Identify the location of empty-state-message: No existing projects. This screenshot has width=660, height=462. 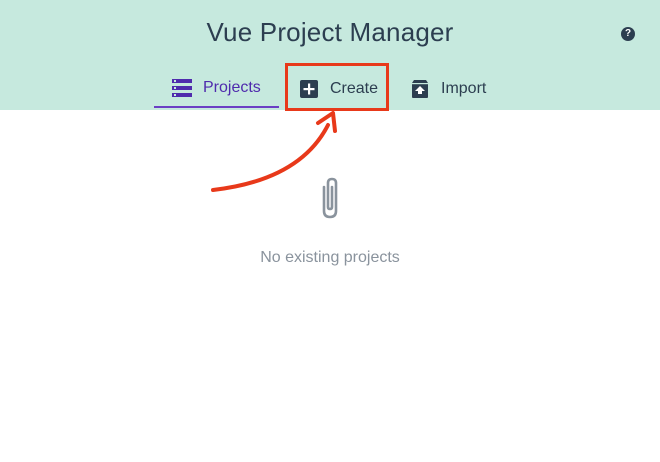
(330, 257).